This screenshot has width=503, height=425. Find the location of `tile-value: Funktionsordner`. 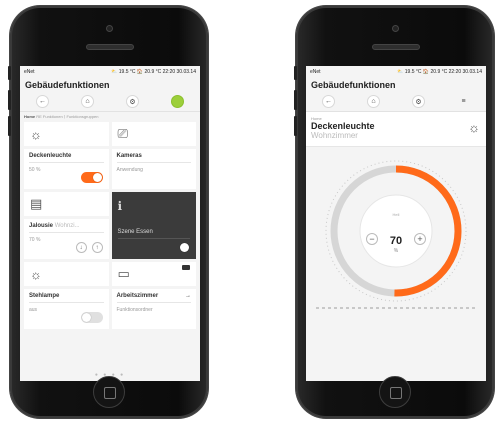

tile-value: Funktionsordner is located at coordinates (134, 310).